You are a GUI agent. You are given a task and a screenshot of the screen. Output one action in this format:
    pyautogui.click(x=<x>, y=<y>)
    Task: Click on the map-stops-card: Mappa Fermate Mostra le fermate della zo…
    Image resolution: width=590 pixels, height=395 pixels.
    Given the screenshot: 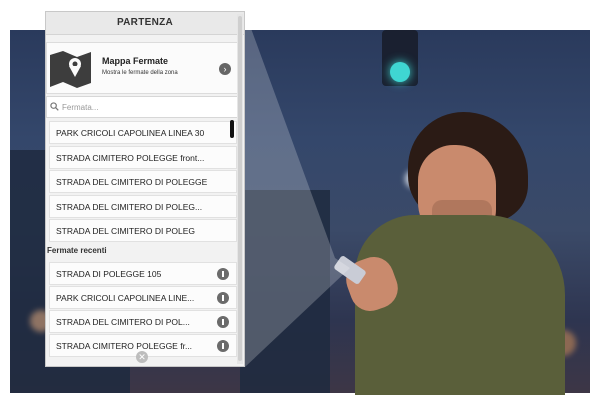 What is the action you would take?
    pyautogui.click(x=142, y=68)
    